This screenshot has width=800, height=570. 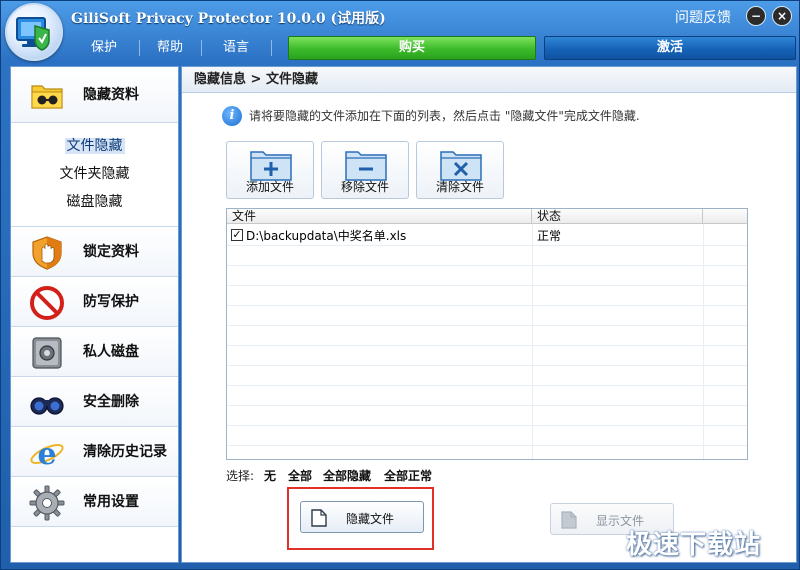 I want to click on row-checkbox: ✓, so click(x=237, y=235).